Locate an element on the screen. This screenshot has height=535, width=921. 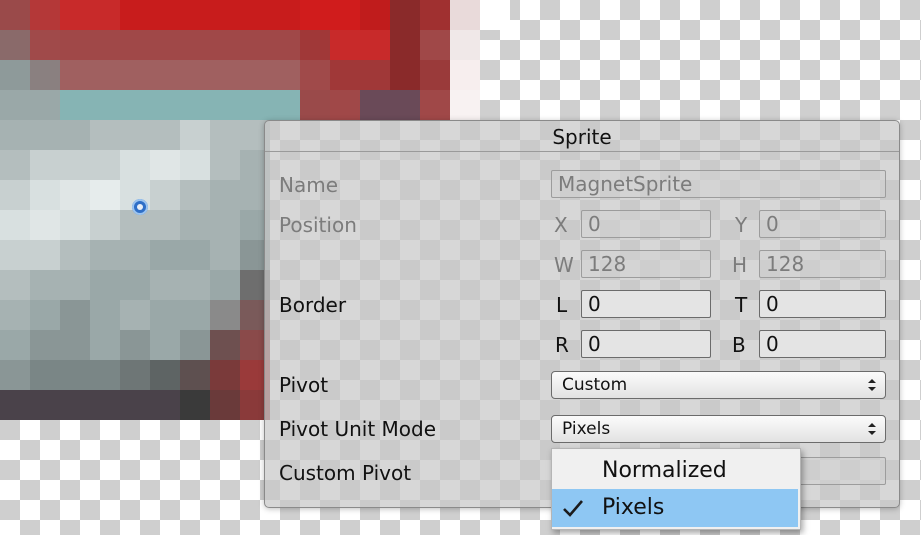
name-label: Name is located at coordinates (309, 185).